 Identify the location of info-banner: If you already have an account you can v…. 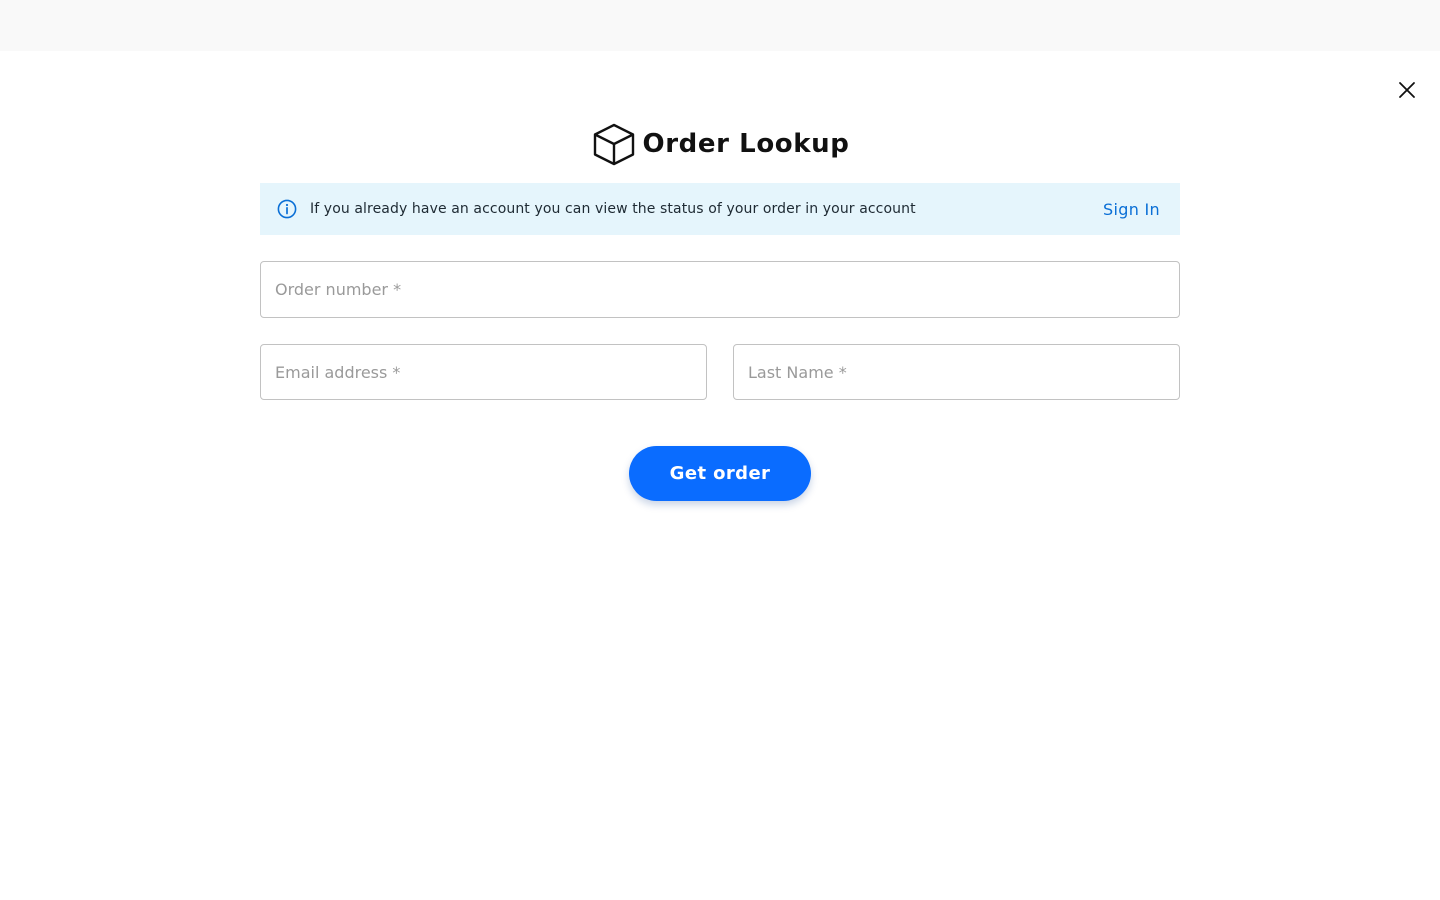
(720, 209).